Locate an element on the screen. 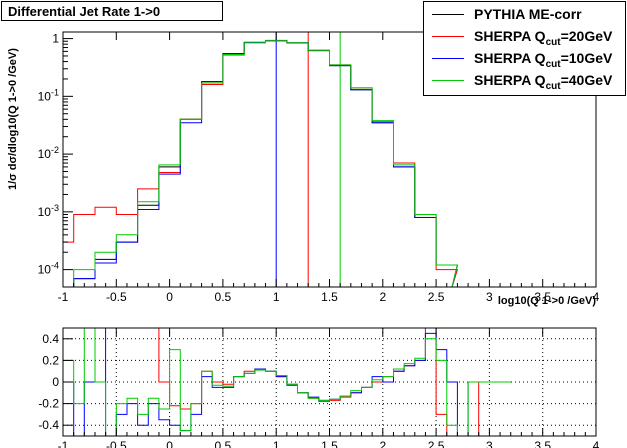  x-tick-label: 3.5 is located at coordinates (542, 443).